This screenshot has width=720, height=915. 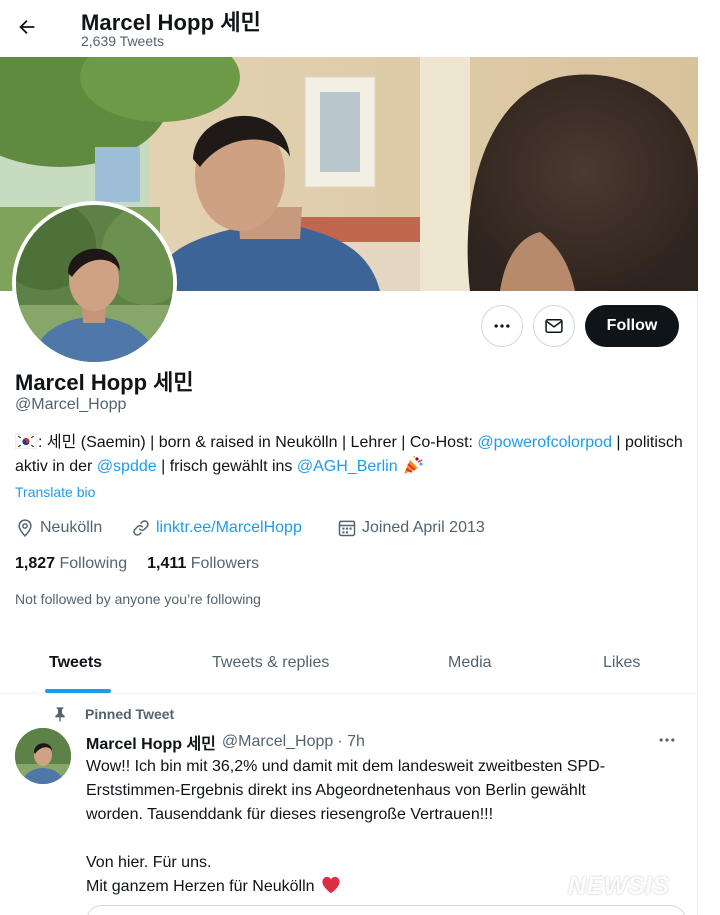 I want to click on red-heart-icon, so click(x=331, y=885).